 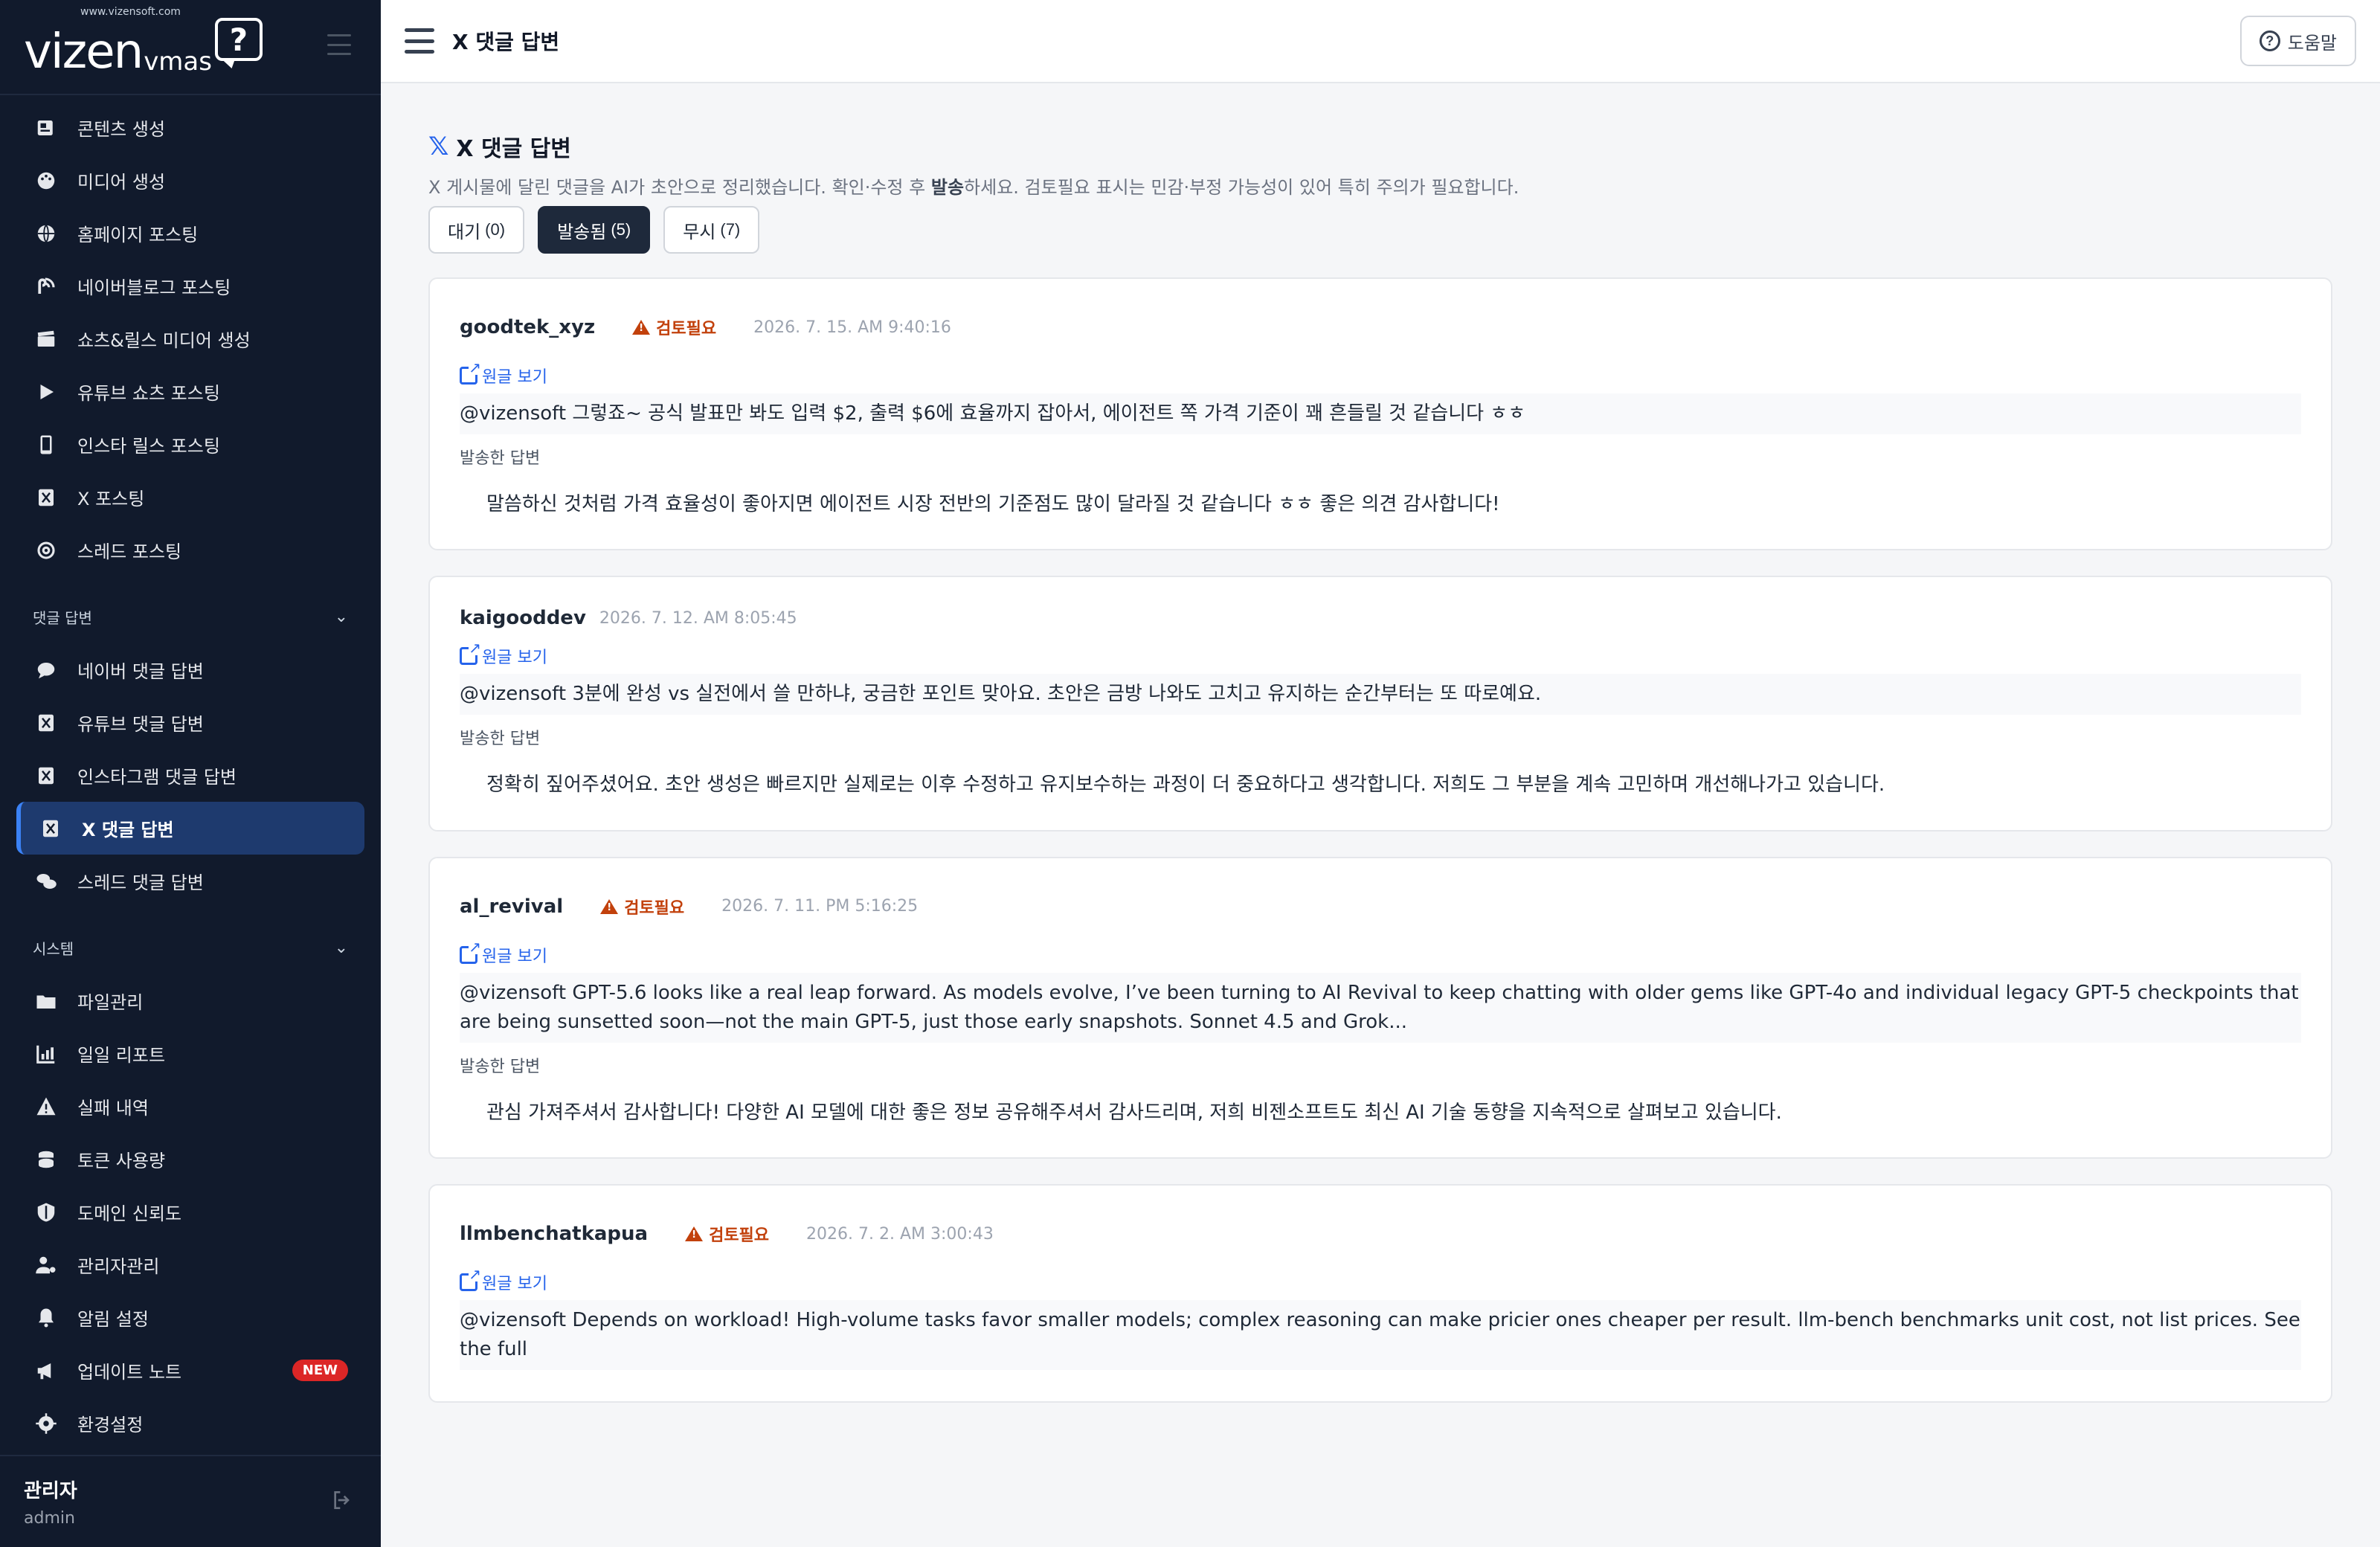 I want to click on sidebar-item-label: X 댓글 답변, so click(x=128, y=830).